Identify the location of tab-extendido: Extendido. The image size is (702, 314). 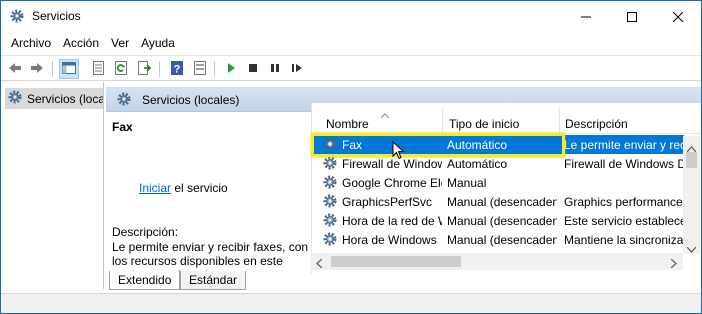
(145, 280).